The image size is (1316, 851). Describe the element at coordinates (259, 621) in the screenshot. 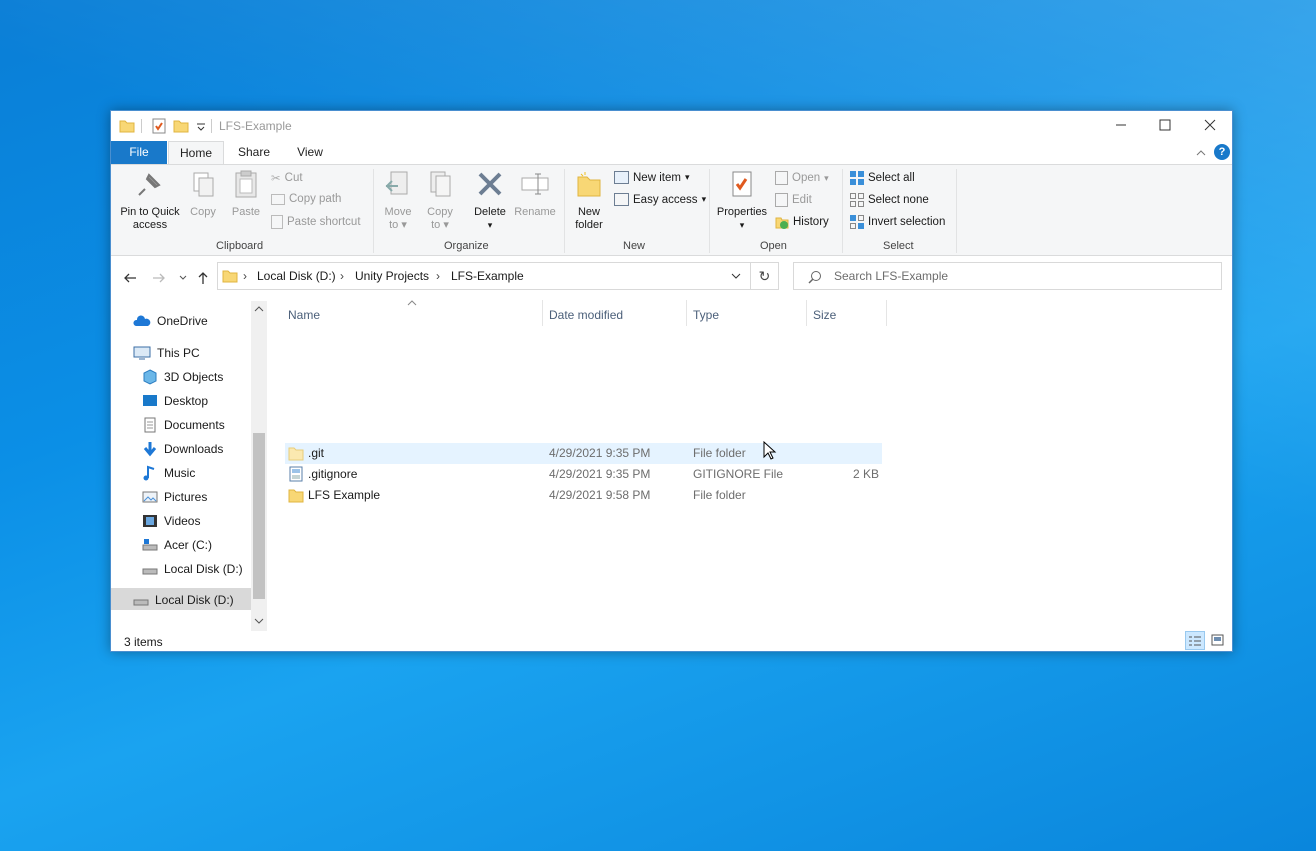

I see `scroll-down-icon` at that location.